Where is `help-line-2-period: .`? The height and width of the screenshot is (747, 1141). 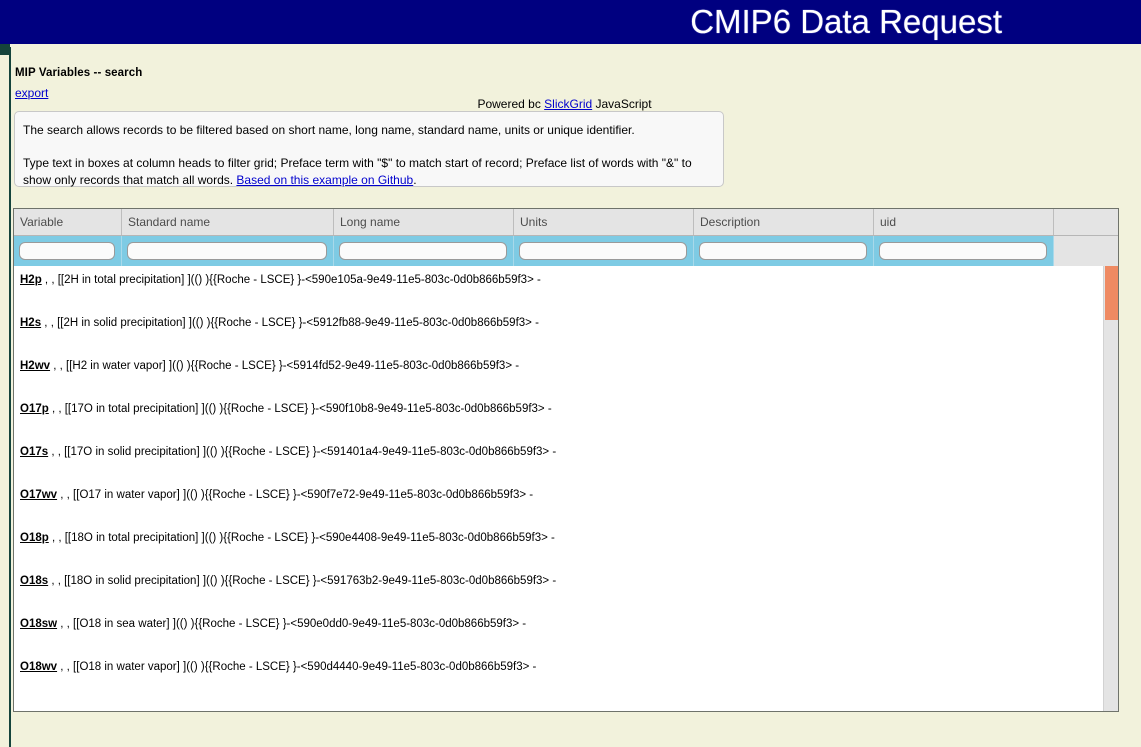 help-line-2-period: . is located at coordinates (415, 180).